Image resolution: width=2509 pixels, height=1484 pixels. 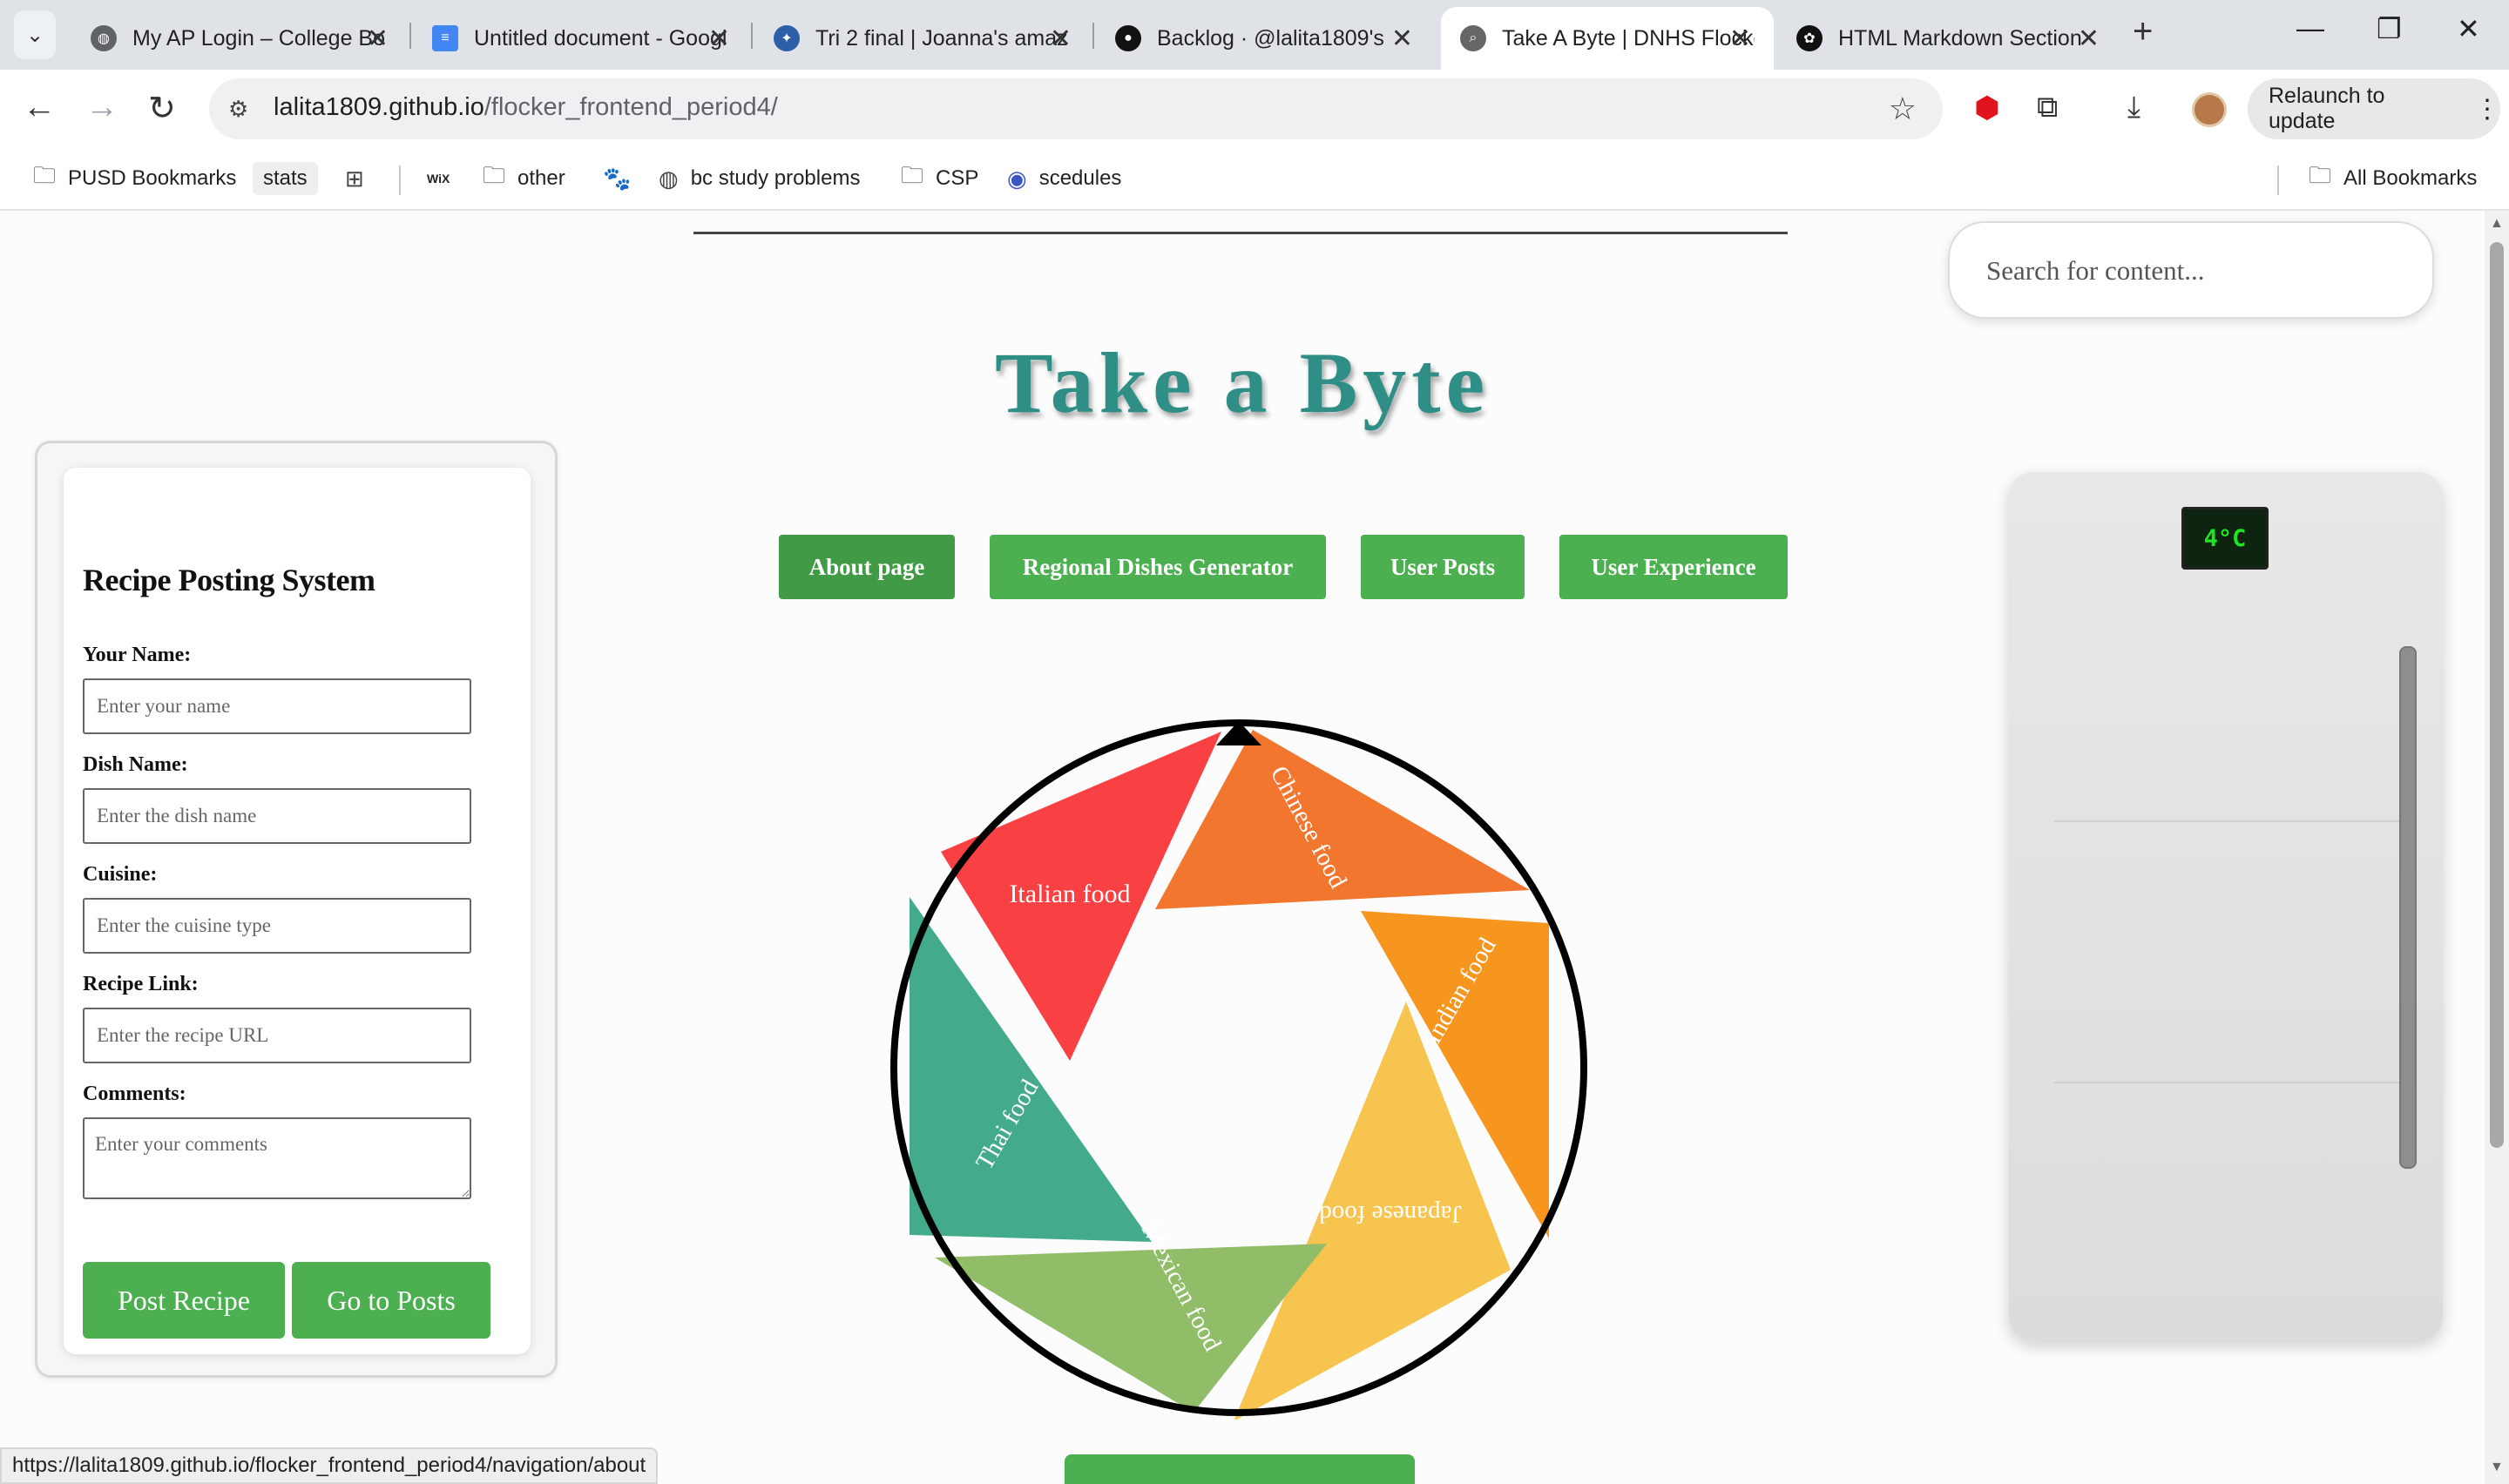 I want to click on recipe-link-label: Recipe Link:, so click(x=141, y=984).